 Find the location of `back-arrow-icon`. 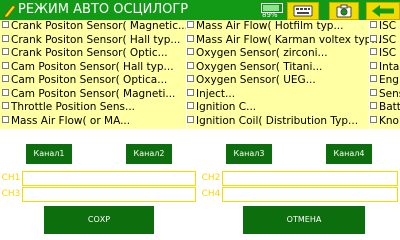

back-arrow-icon is located at coordinates (383, 11).